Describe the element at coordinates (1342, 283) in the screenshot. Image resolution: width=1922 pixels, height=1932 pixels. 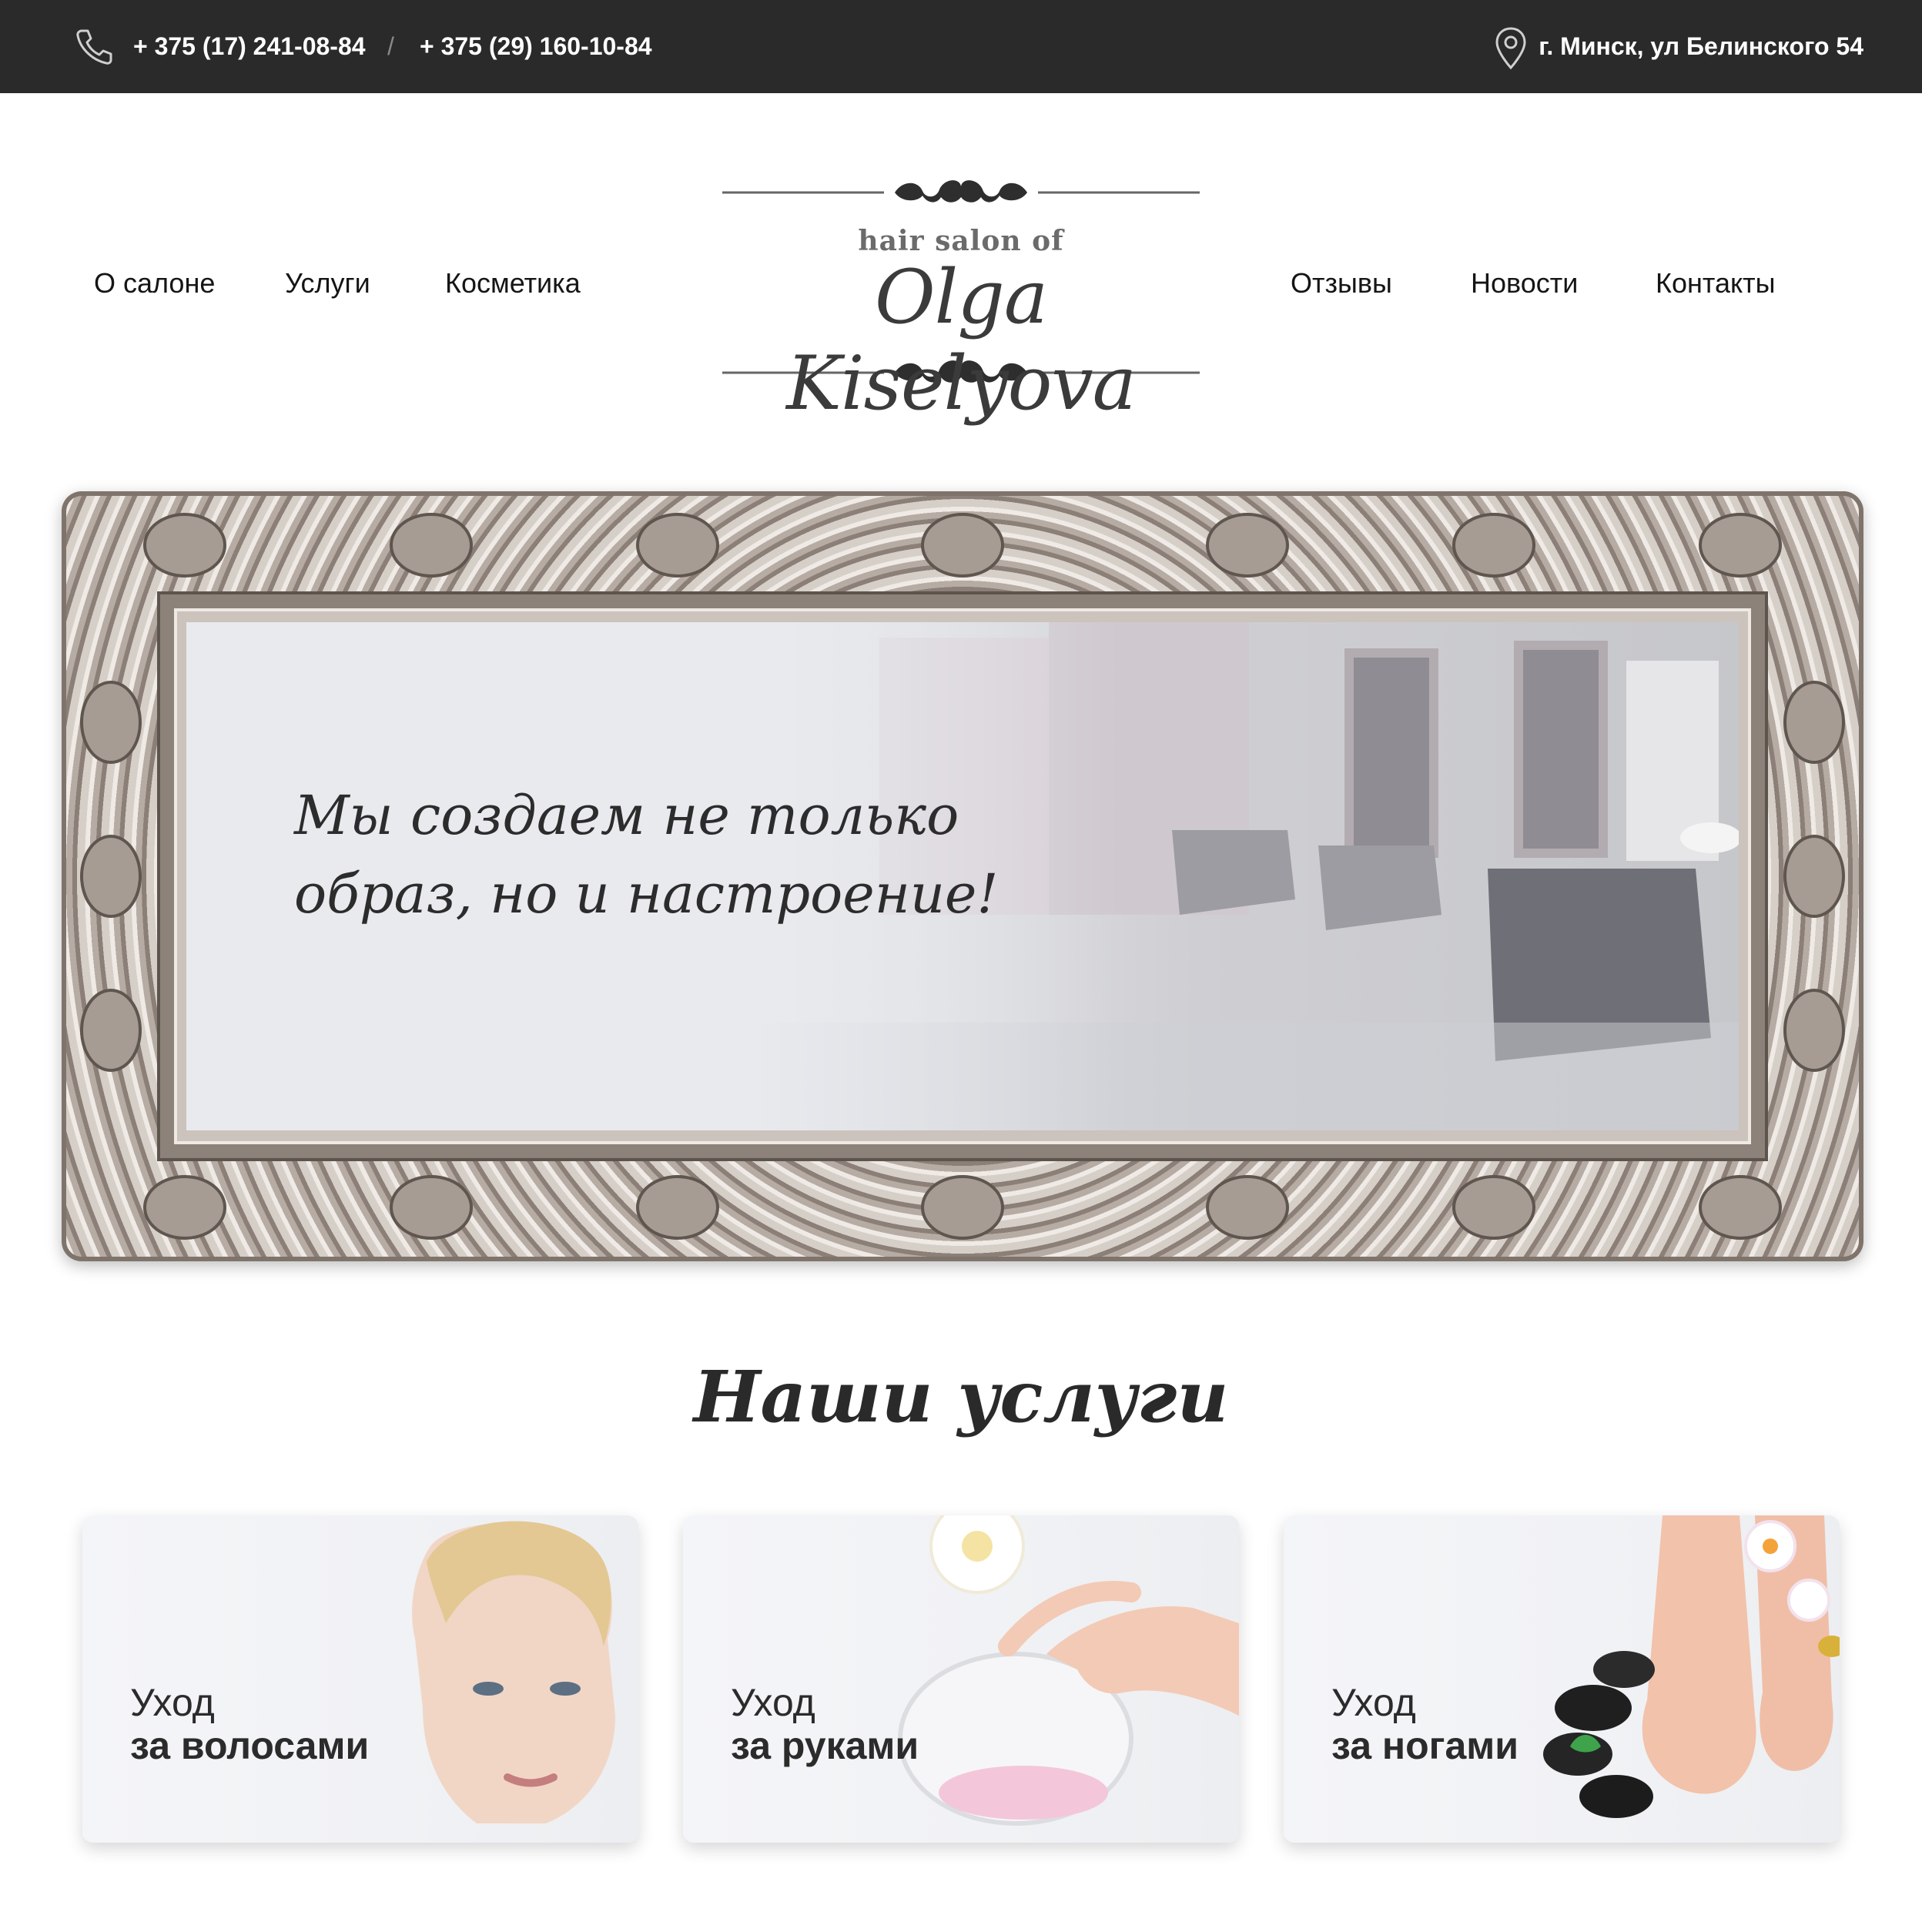
I see `nav-item-reviews: Отзывы` at that location.